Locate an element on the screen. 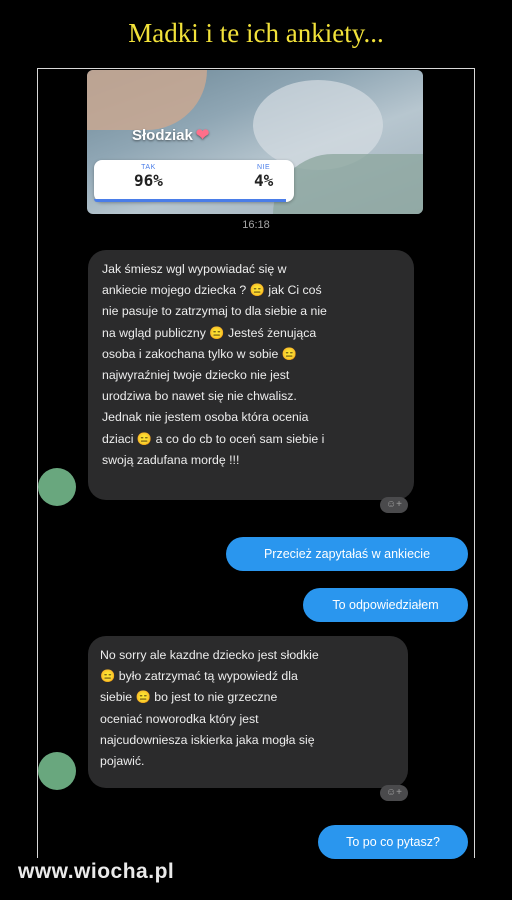  message-timestamp: 16:18 is located at coordinates (256, 225).